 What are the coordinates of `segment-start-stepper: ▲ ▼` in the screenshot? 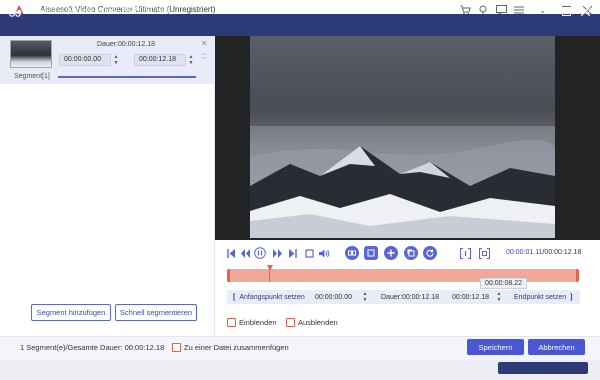 It's located at (116, 60).